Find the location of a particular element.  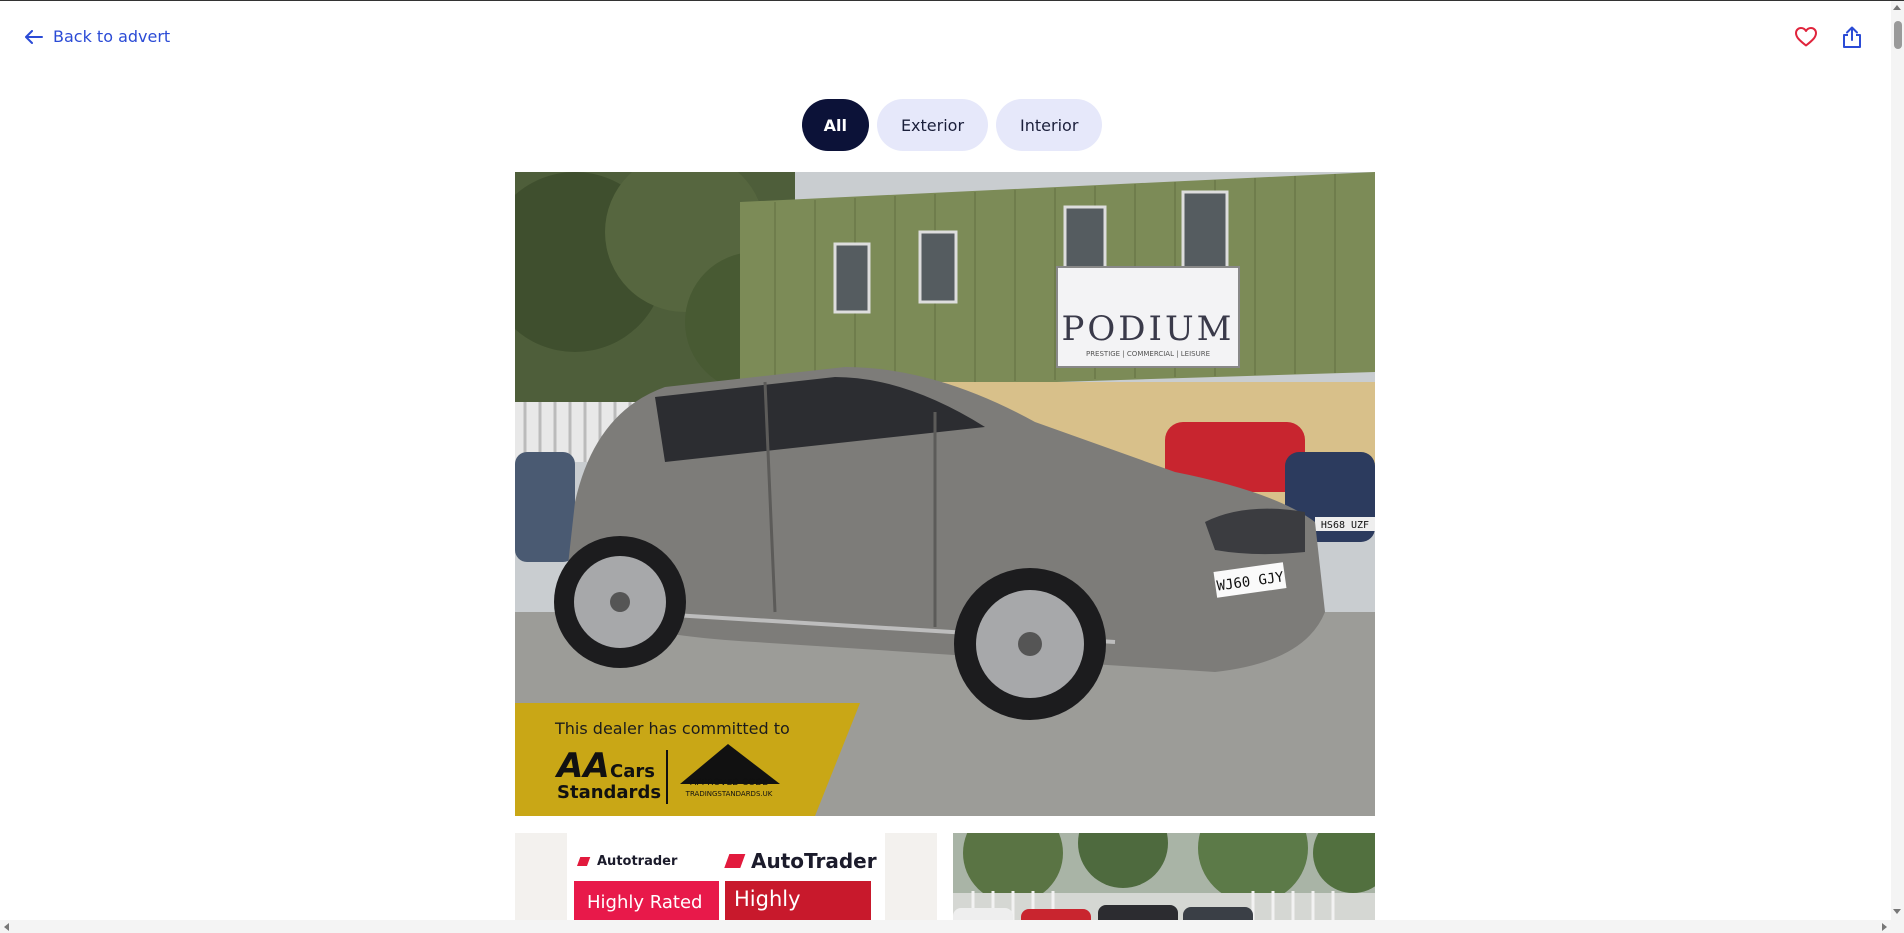

horizontal-scrollbar is located at coordinates (945, 926).